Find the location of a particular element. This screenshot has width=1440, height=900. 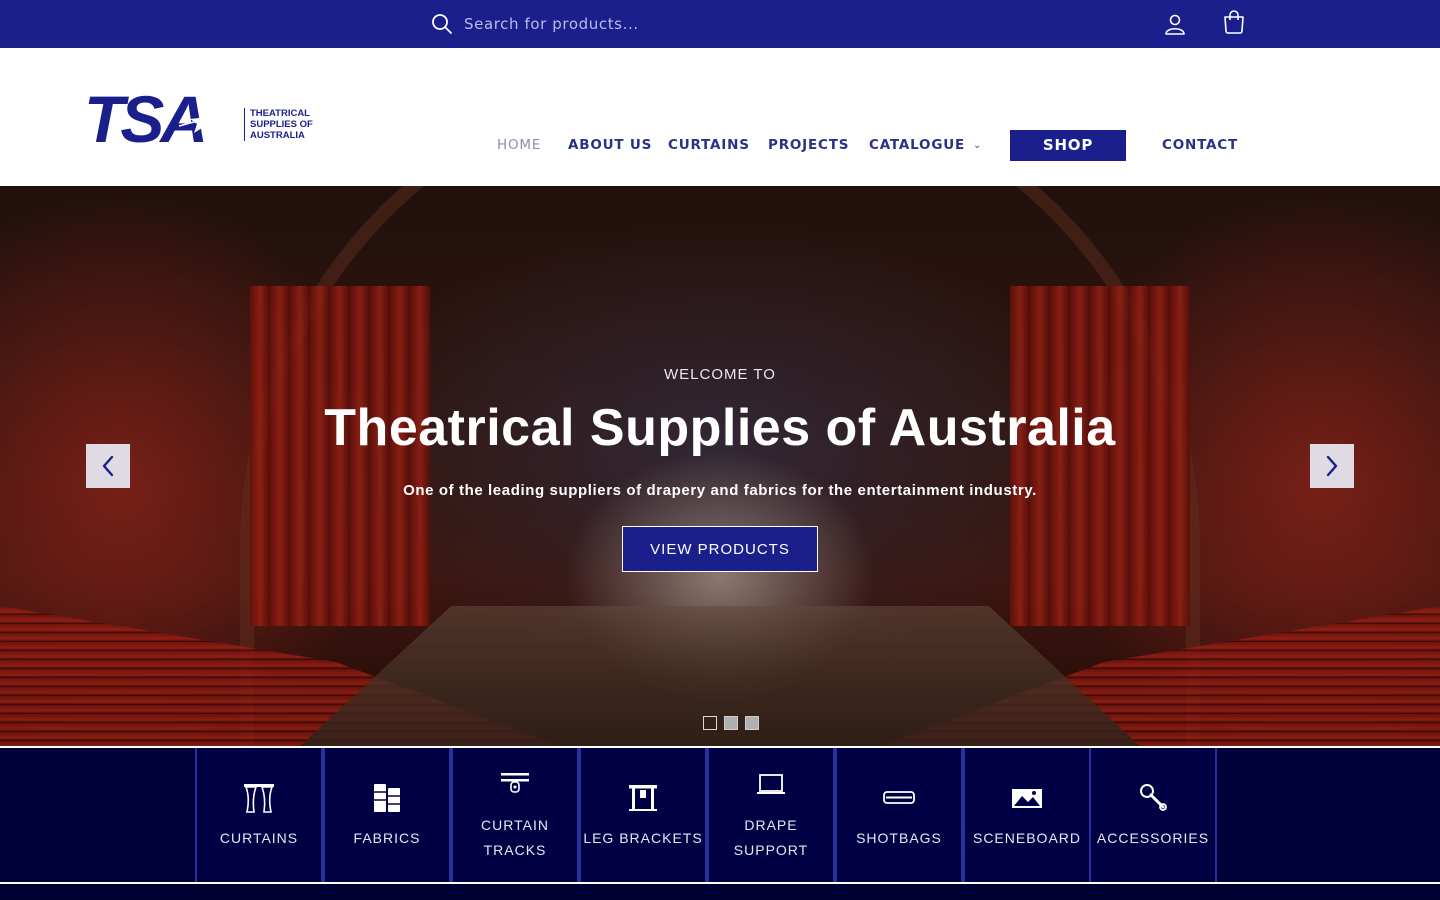

hero-title: Theatrical Supplies of Australia is located at coordinates (720, 428).